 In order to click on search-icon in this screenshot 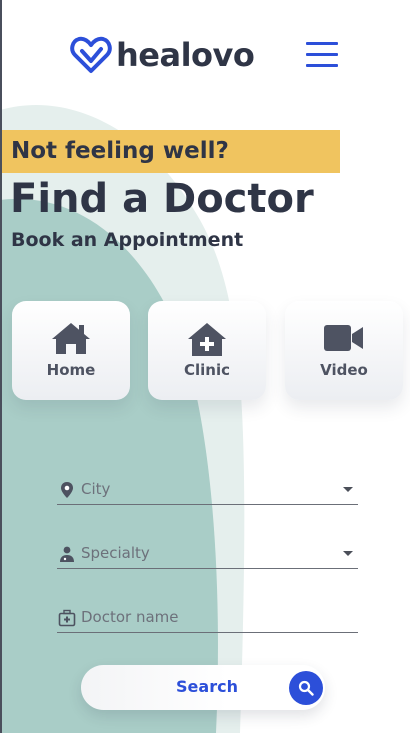, I will do `click(306, 688)`.